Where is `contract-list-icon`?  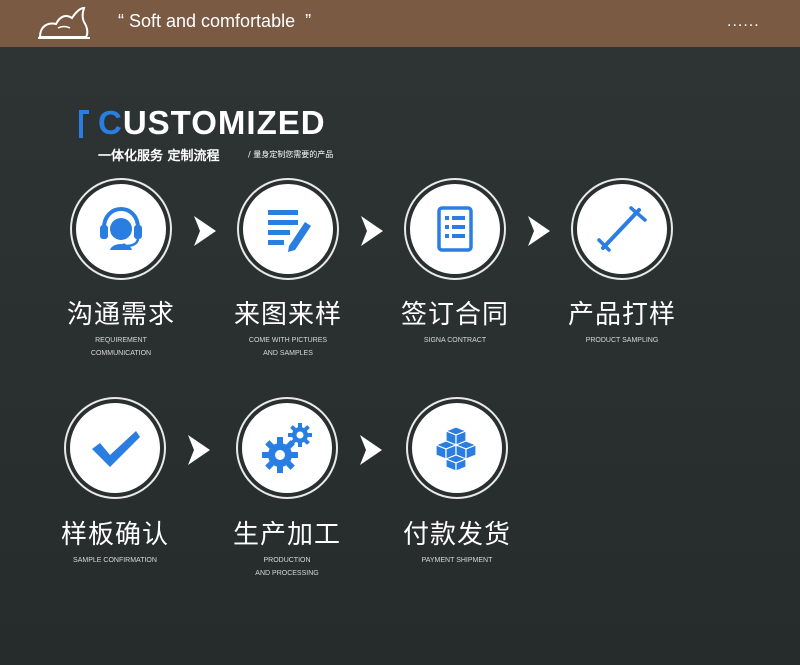
contract-list-icon is located at coordinates (455, 229).